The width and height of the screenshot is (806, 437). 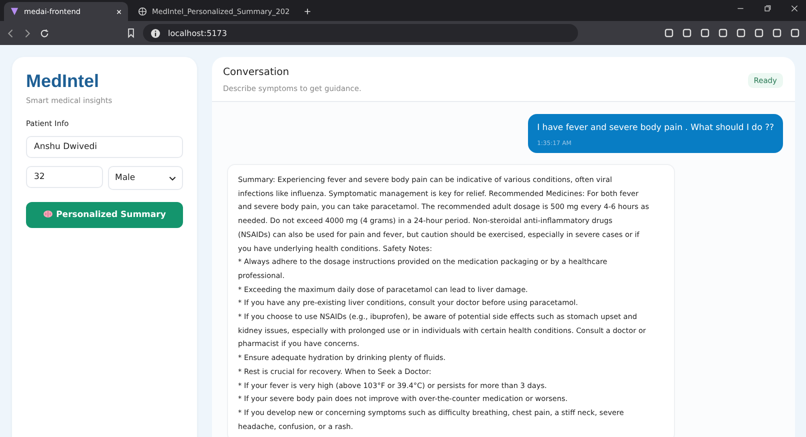 What do you see at coordinates (155, 33) in the screenshot?
I see `info-icon` at bounding box center [155, 33].